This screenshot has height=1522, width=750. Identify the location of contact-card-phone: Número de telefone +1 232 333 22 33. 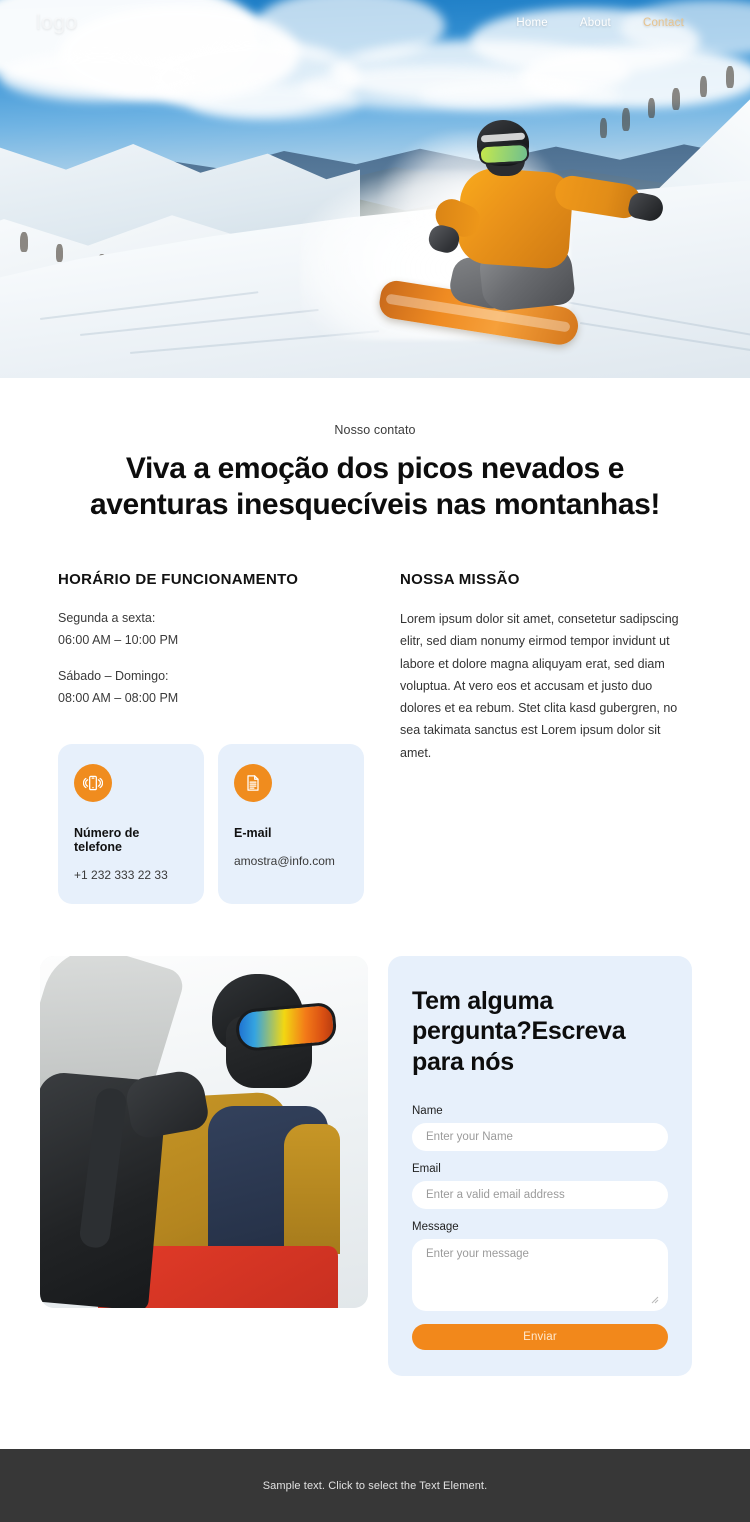
(131, 823).